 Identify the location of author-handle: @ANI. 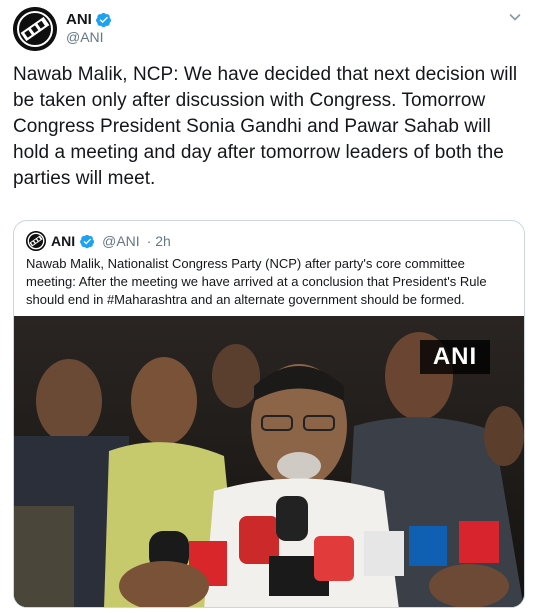
(85, 37).